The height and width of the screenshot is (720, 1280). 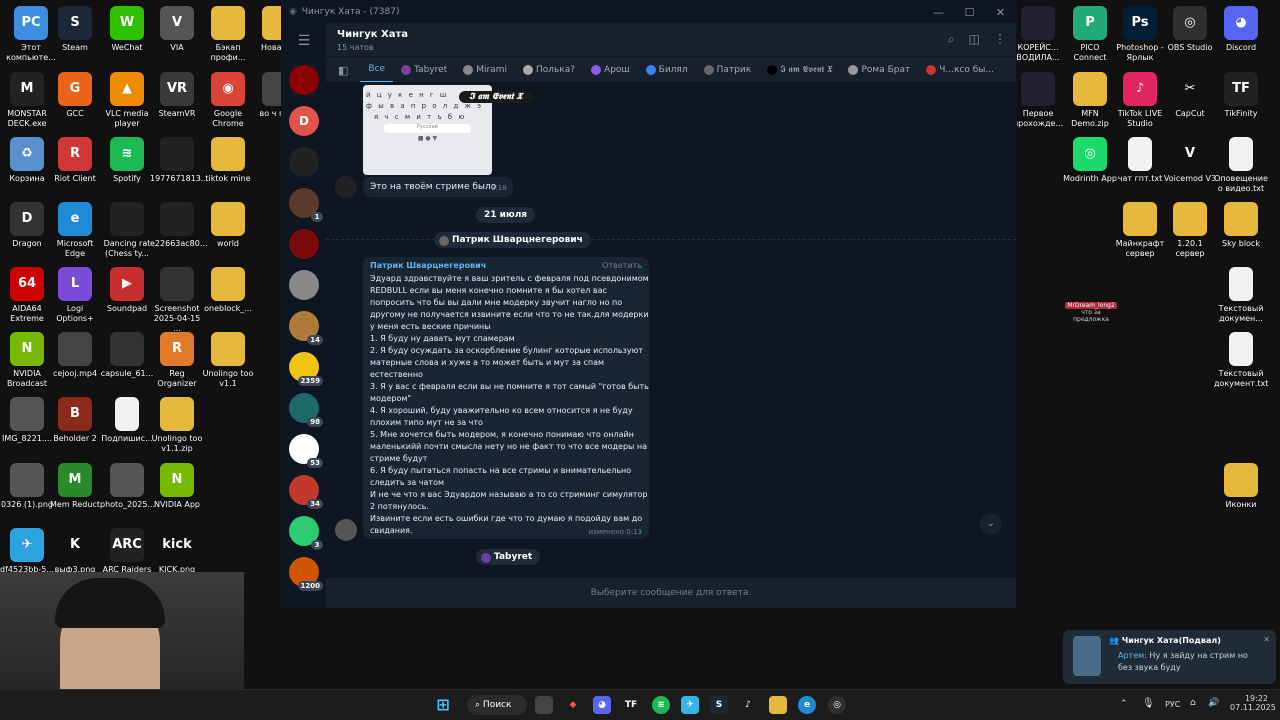 I want to click on desktop-icon: Майнкрафт сервер, so click(x=1140, y=230).